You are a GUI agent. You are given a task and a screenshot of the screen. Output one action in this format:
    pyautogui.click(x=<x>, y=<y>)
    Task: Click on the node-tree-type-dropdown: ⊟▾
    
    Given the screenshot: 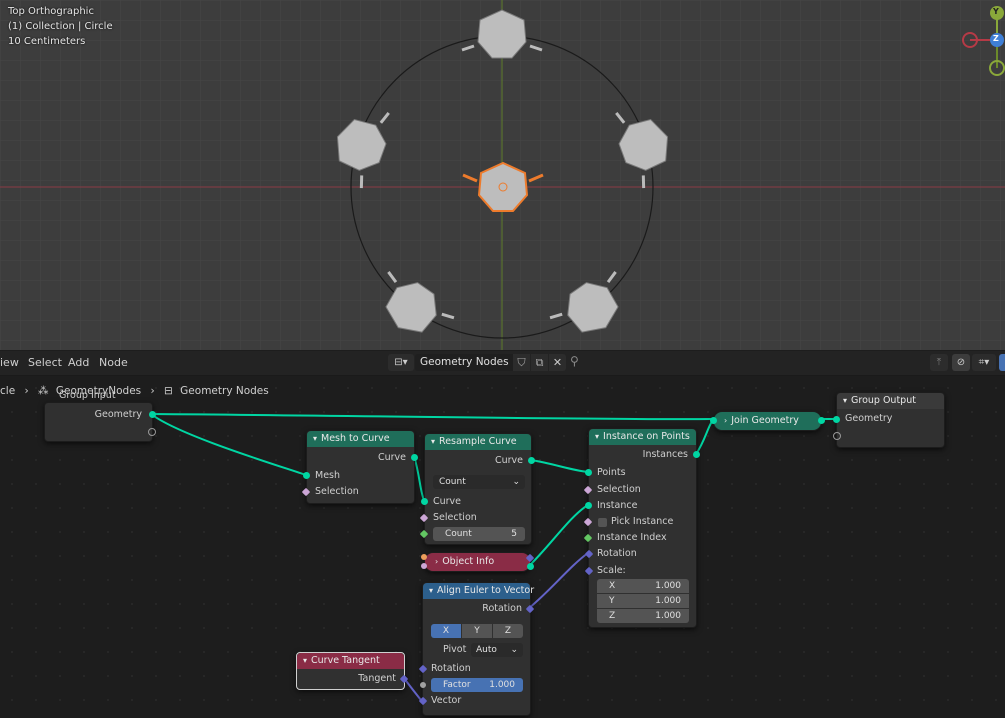 What is the action you would take?
    pyautogui.click(x=401, y=362)
    